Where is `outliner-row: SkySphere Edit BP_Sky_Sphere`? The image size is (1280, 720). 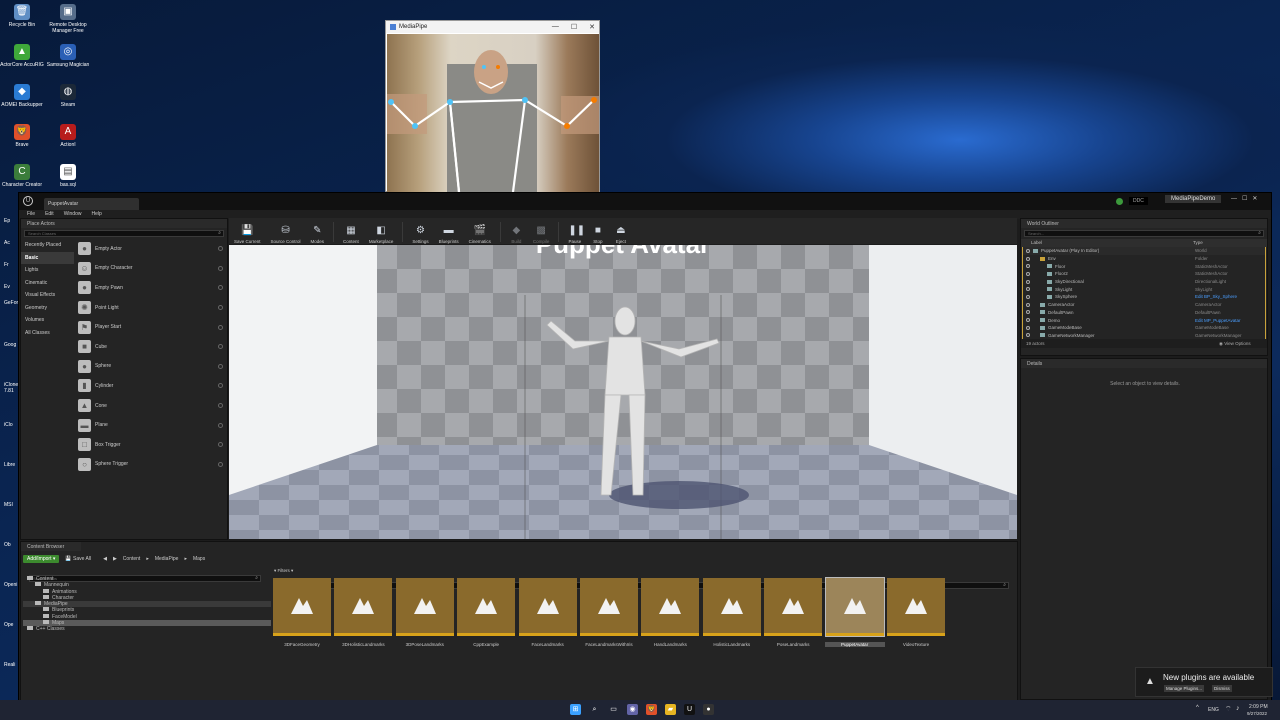
outliner-row: SkySphere Edit BP_Sky_Sphere is located at coordinates (1144, 297).